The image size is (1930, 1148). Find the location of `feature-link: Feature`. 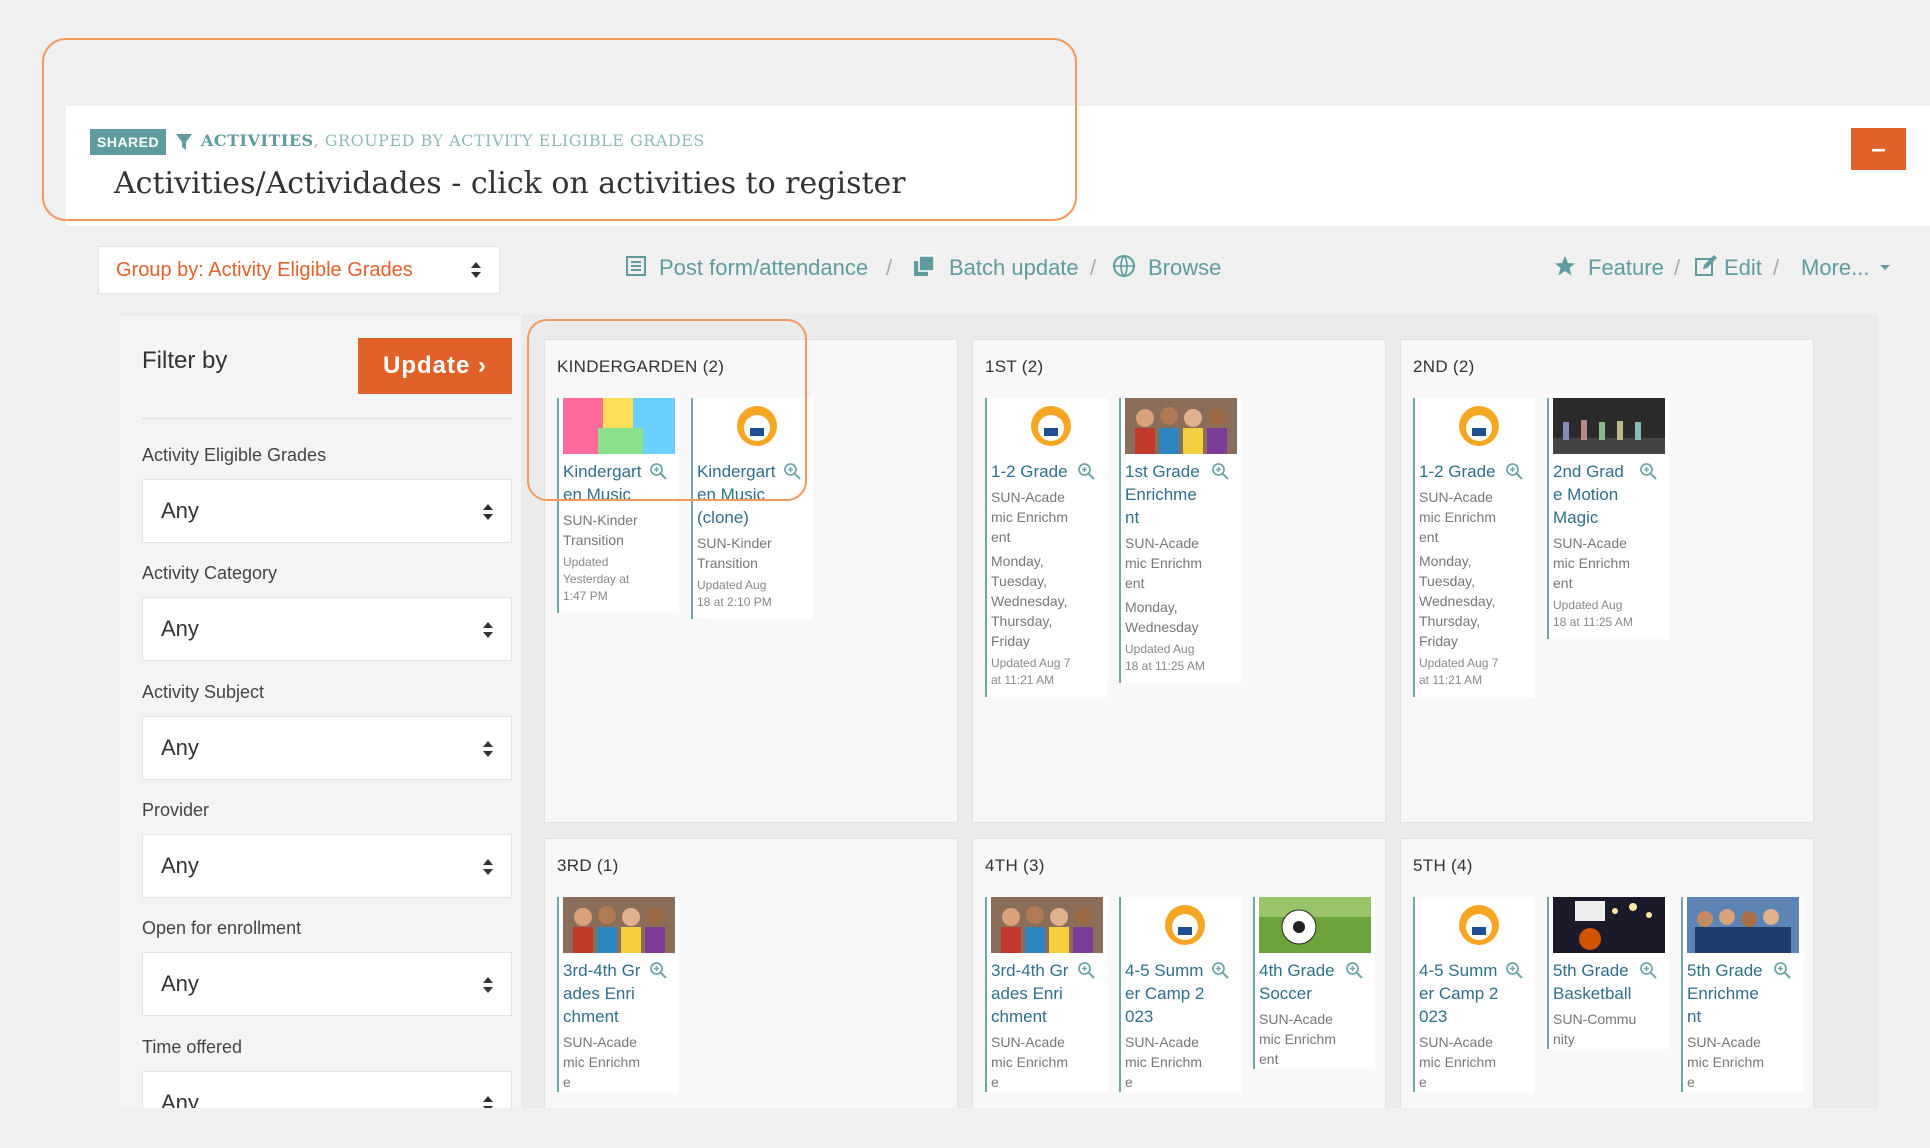

feature-link: Feature is located at coordinates (1626, 268).